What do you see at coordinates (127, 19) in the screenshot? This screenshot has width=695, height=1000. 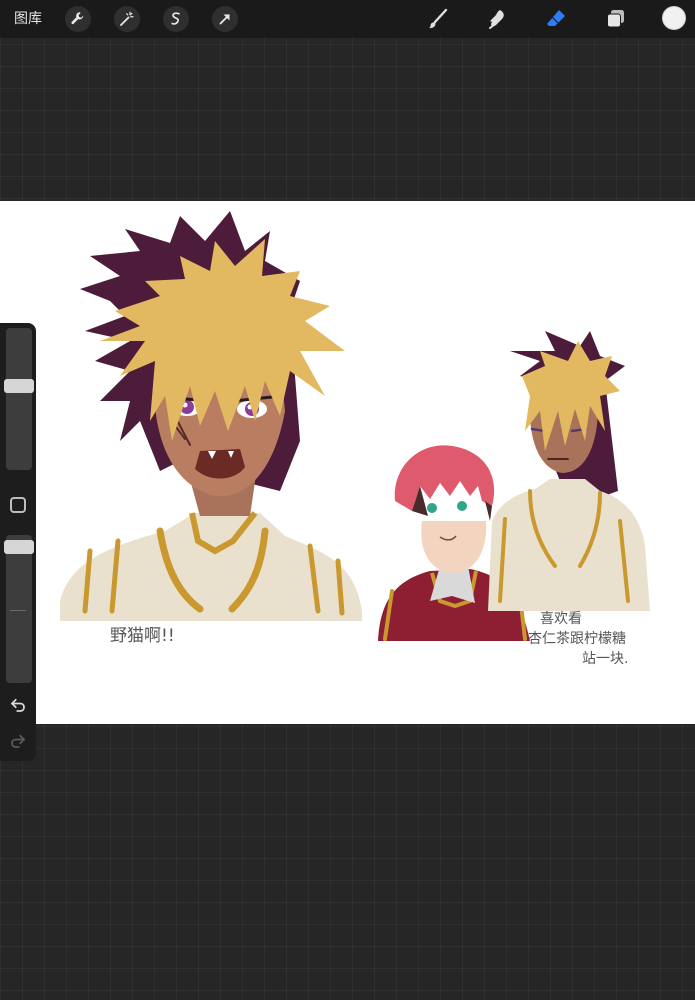 I see `magic-wand-icon` at bounding box center [127, 19].